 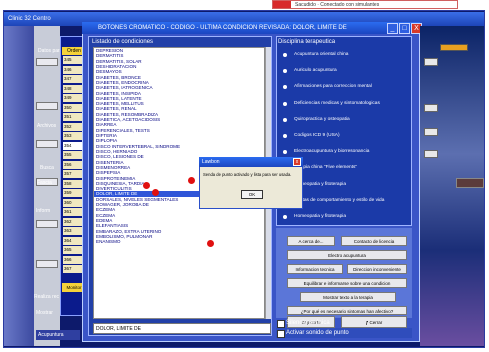 I want to click on right-side-orange-button, so click(x=454, y=47).